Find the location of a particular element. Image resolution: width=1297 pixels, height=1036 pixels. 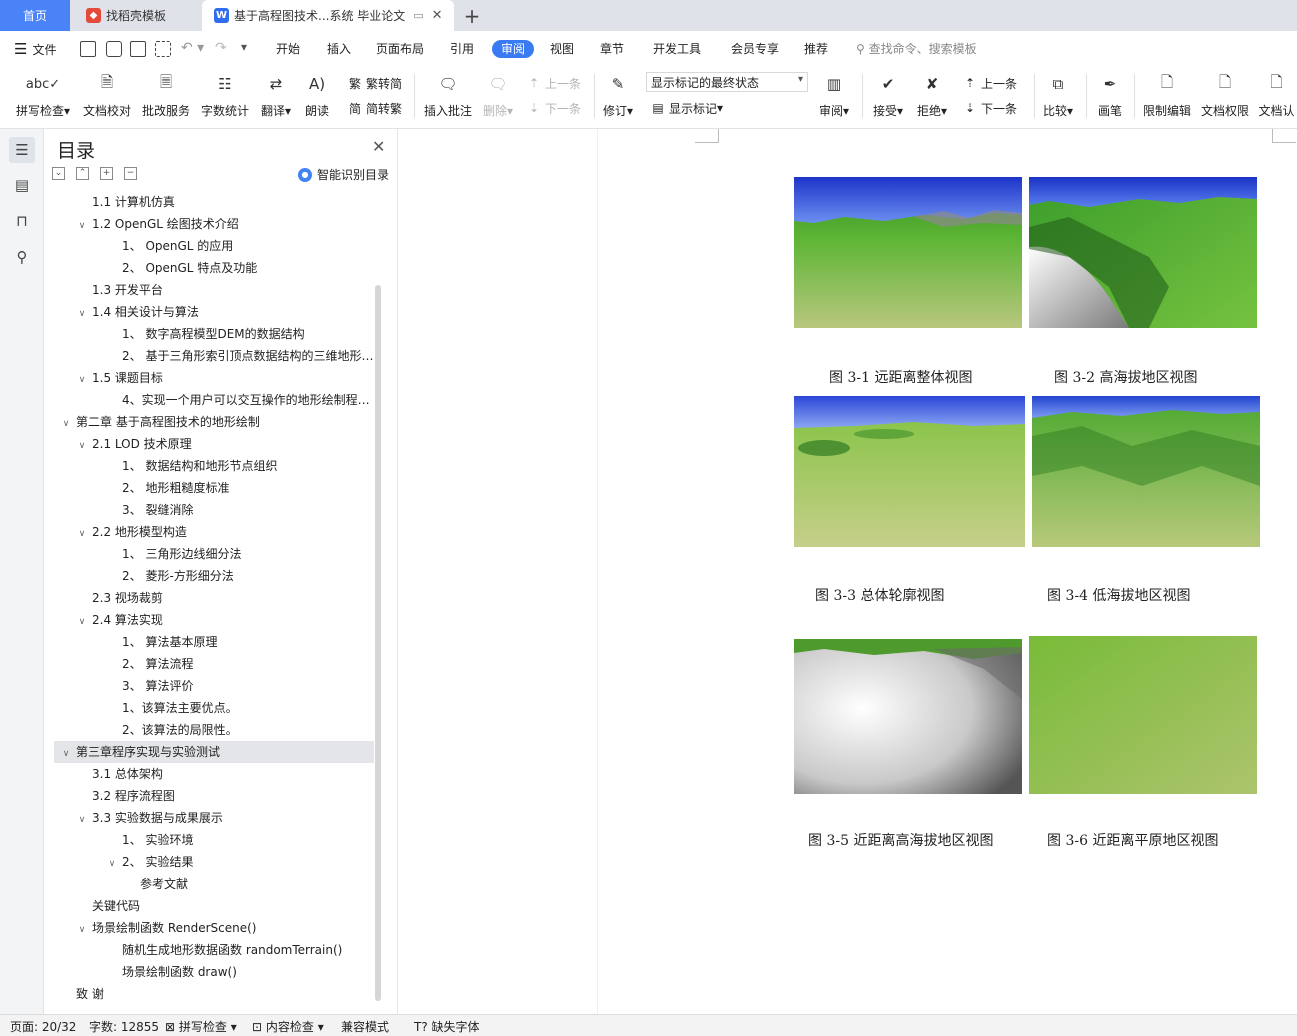

toc-item: 4、实现一个用户可以交互操作的地形绘制程序，用户可以 is located at coordinates (214, 400).